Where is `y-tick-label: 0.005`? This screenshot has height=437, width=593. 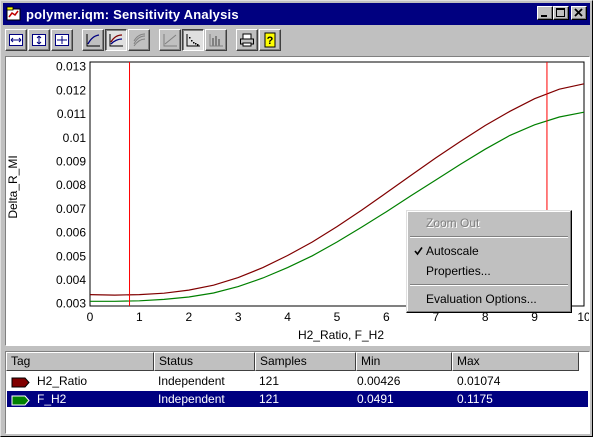 y-tick-label: 0.005 is located at coordinates (71, 256).